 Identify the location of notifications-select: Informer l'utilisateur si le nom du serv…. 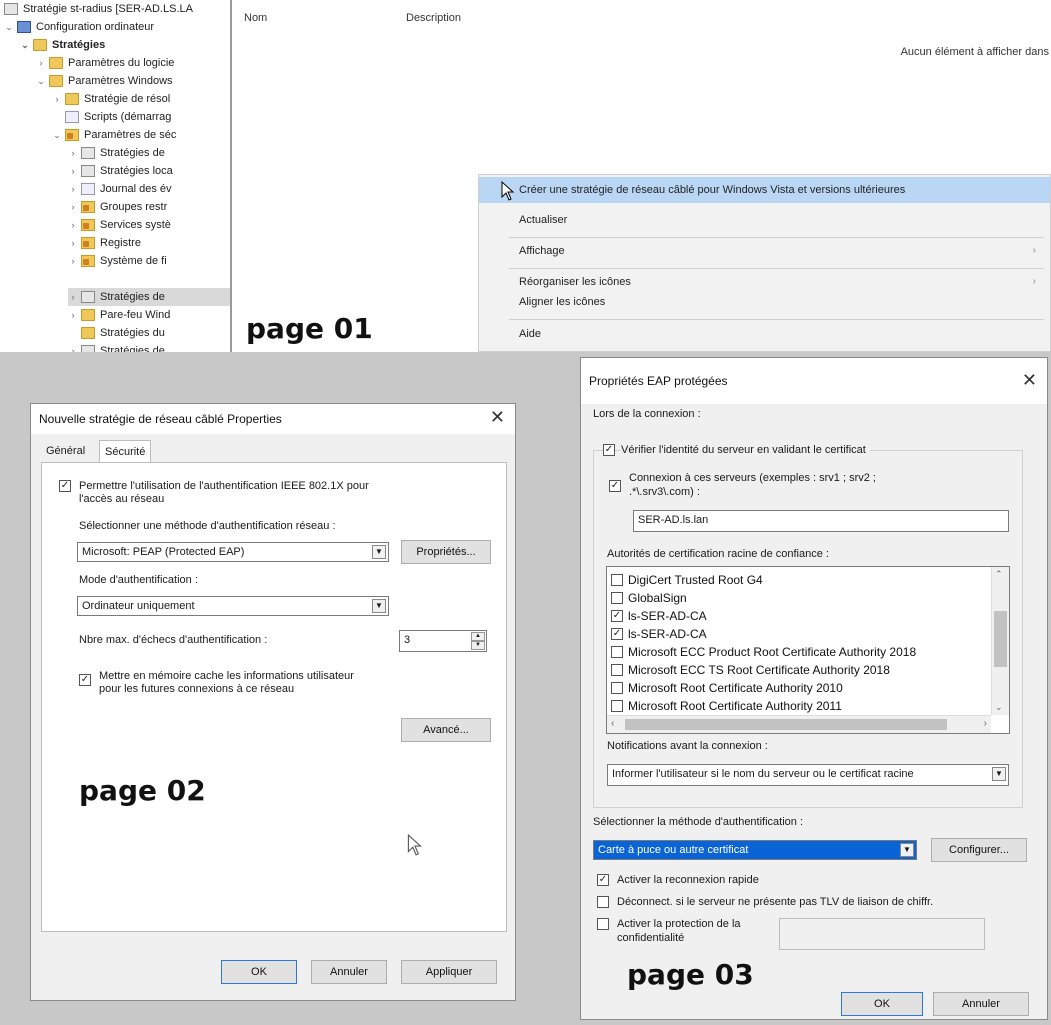
(808, 775).